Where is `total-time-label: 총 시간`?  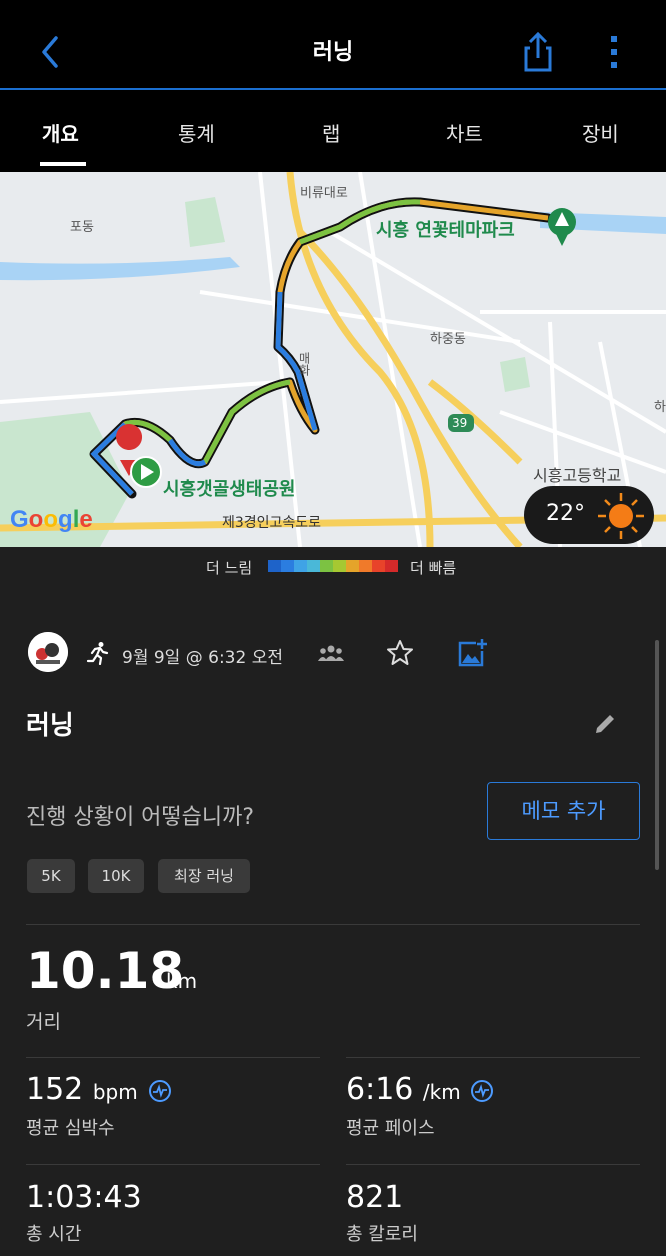 total-time-label: 총 시간 is located at coordinates (54, 1234).